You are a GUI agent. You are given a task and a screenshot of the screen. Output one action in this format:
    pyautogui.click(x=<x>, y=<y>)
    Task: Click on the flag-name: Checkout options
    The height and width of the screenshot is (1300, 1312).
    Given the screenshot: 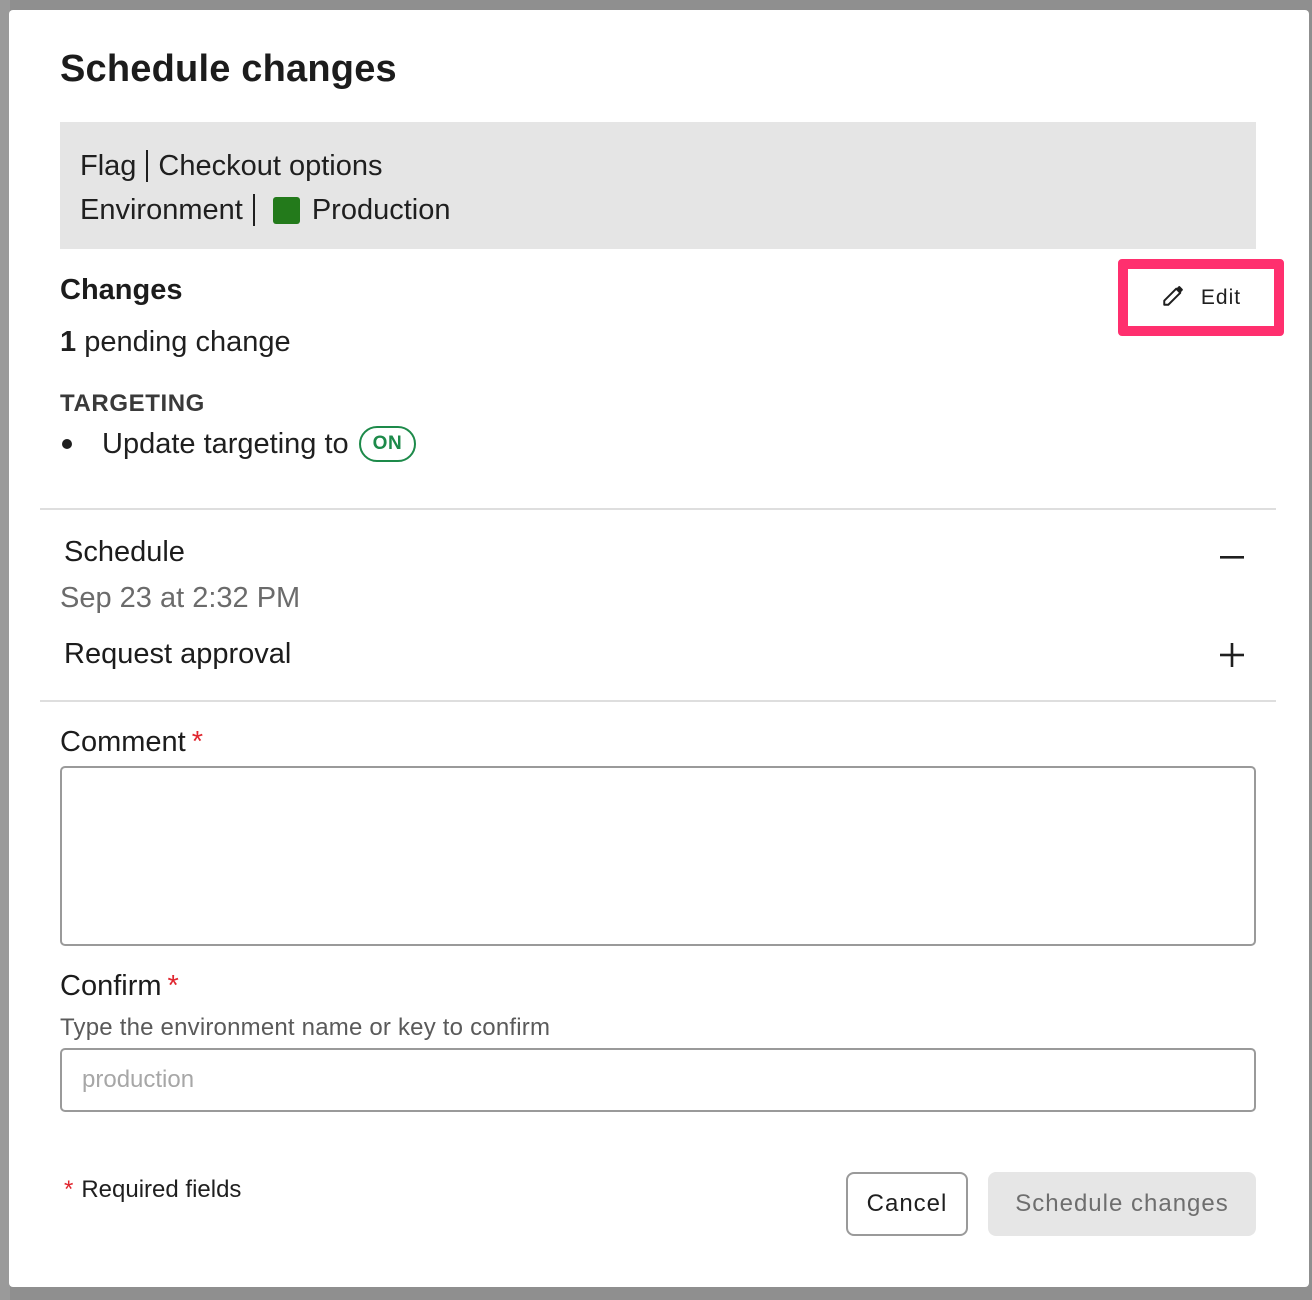 What is the action you would take?
    pyautogui.click(x=270, y=166)
    